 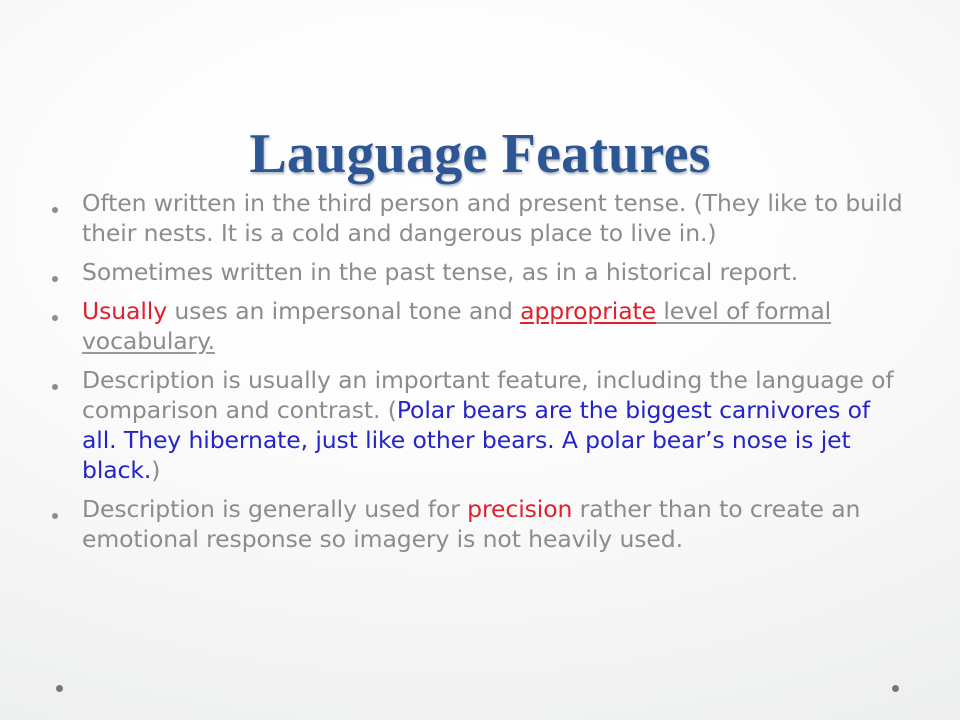 I want to click on bullet-5-run-precision: precision, so click(x=520, y=509).